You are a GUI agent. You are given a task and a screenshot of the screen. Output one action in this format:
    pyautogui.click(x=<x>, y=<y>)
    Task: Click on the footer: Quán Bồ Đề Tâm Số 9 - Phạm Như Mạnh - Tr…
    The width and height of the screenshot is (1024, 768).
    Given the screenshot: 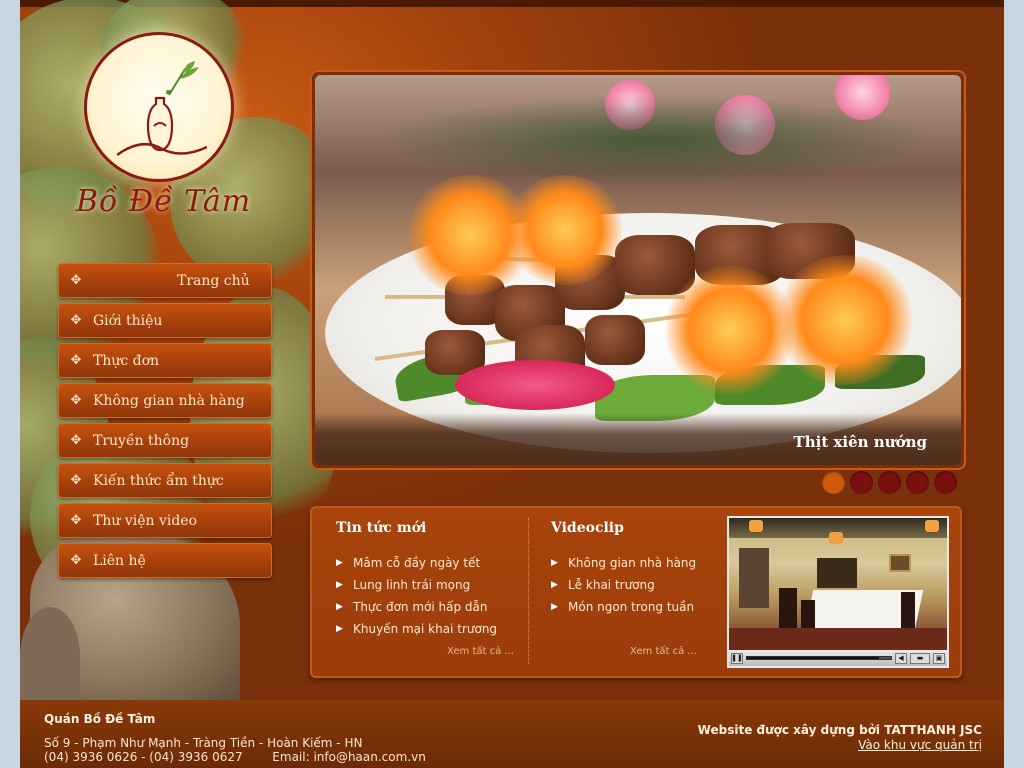 What is the action you would take?
    pyautogui.click(x=512, y=734)
    